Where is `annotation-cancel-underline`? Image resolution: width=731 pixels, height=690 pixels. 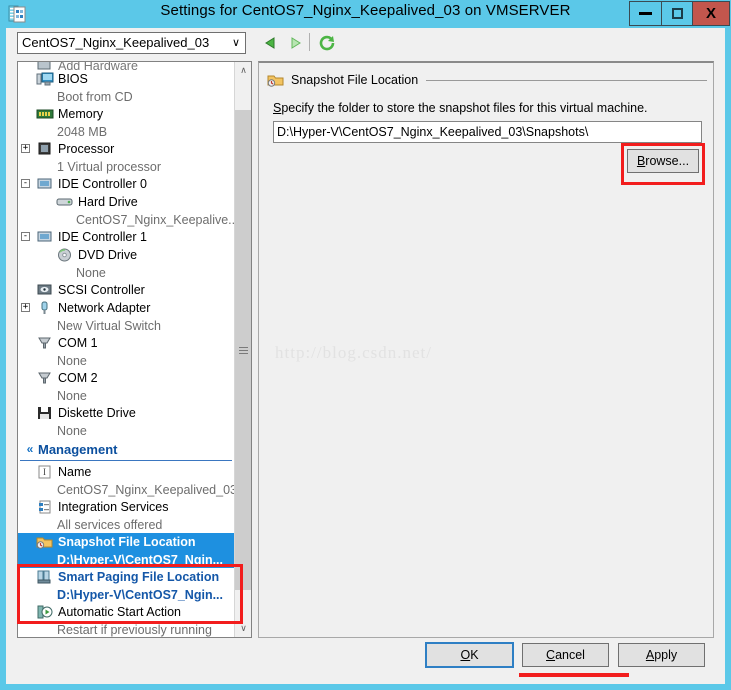 annotation-cancel-underline is located at coordinates (574, 675).